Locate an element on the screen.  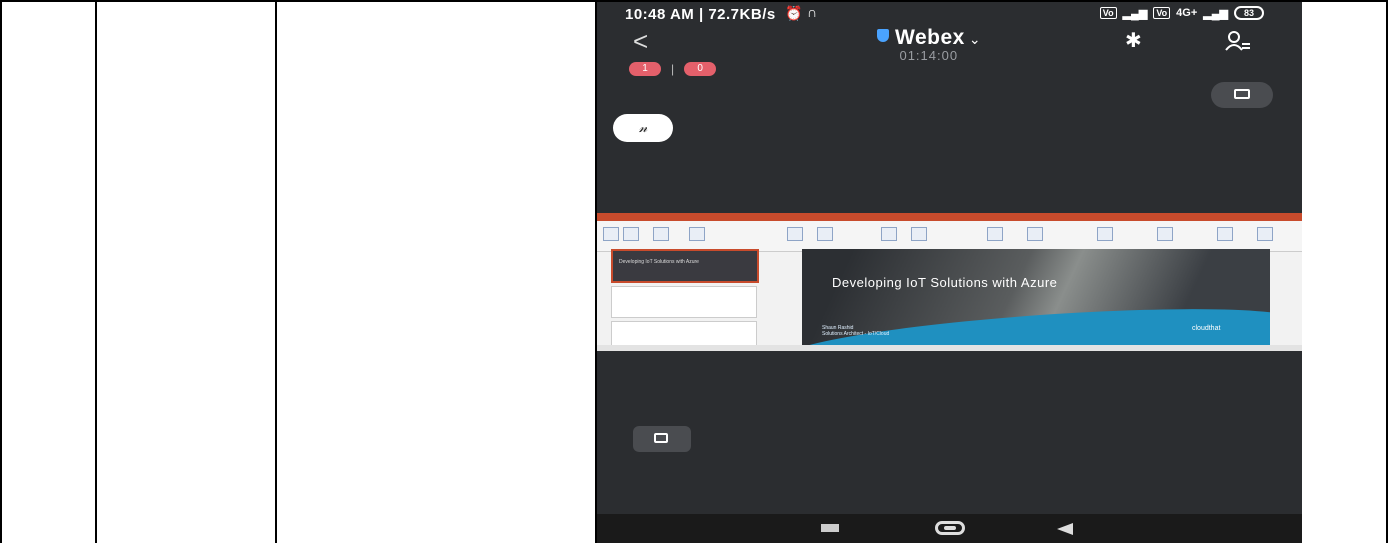
slide-thumbnails: Developing IoT Solutions with Azure is located at coordinates (685, 300).